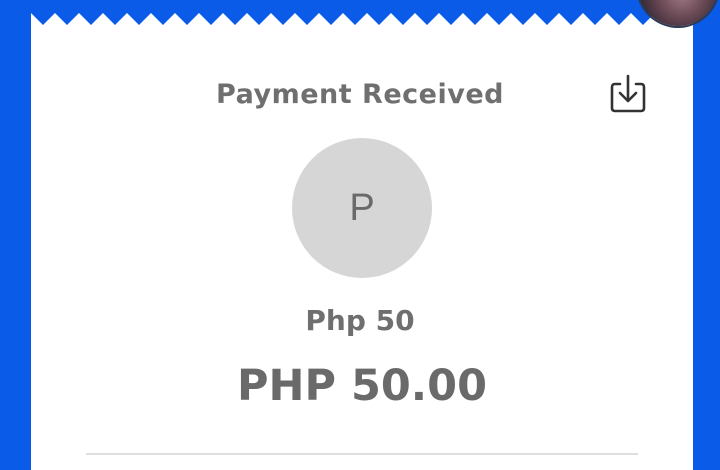  Describe the element at coordinates (360, 320) in the screenshot. I see `recipient-name: Php 50` at that location.